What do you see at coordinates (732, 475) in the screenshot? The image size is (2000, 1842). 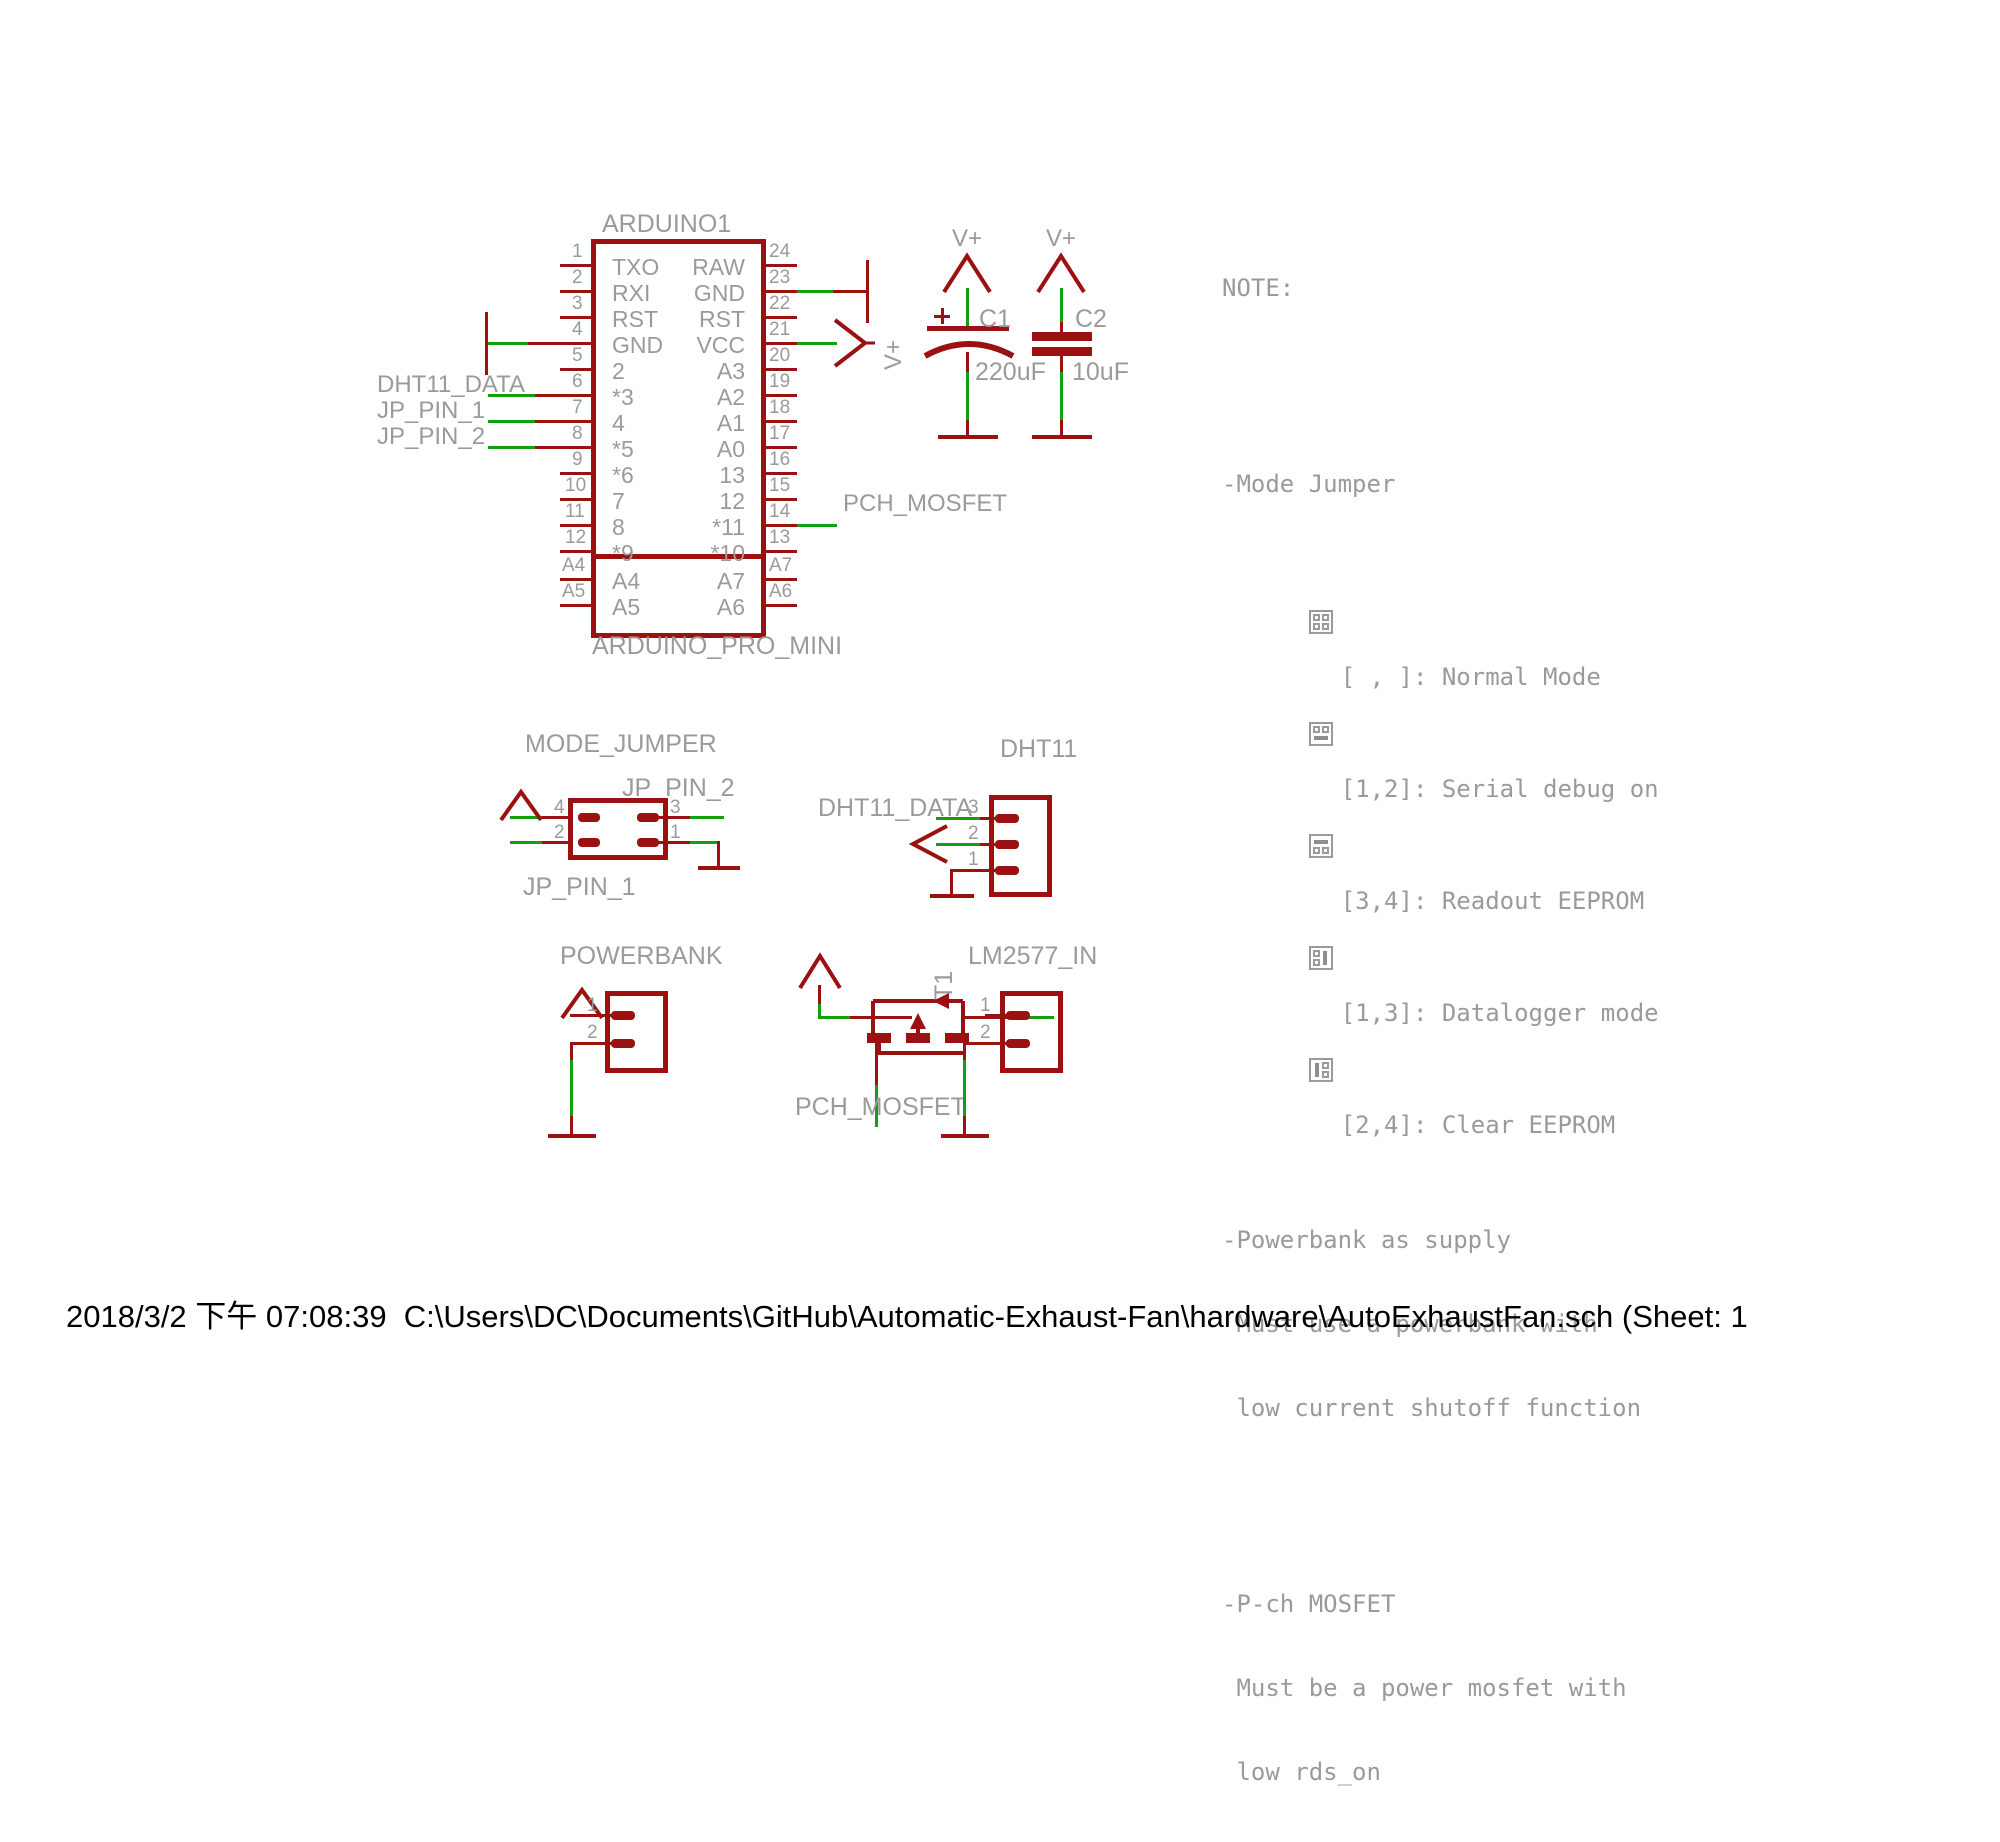 I see `pin-name-right-8: 13` at bounding box center [732, 475].